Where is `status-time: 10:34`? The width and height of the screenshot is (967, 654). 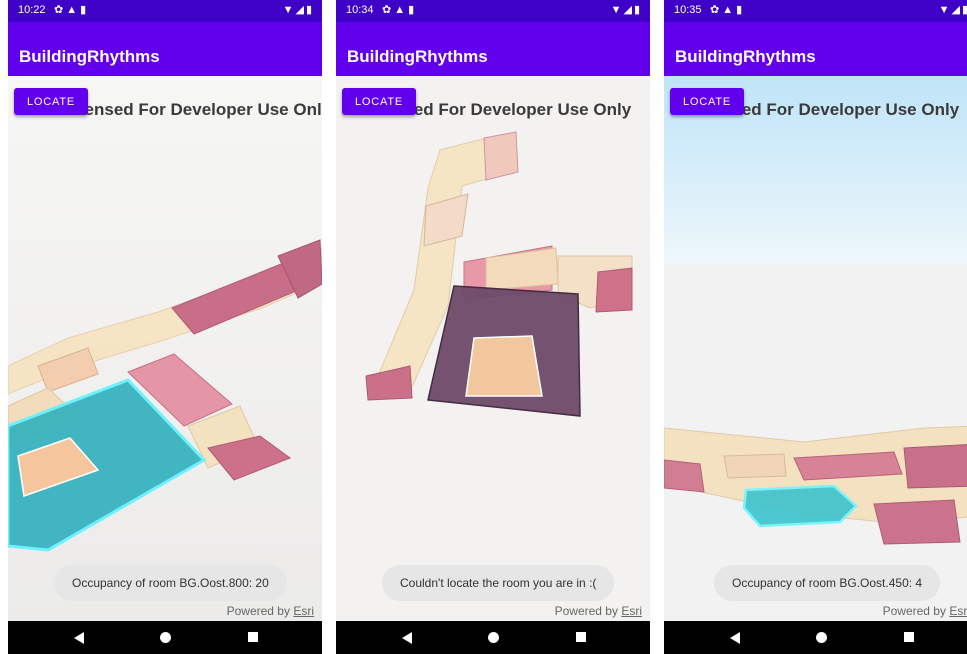 status-time: 10:34 is located at coordinates (360, 10).